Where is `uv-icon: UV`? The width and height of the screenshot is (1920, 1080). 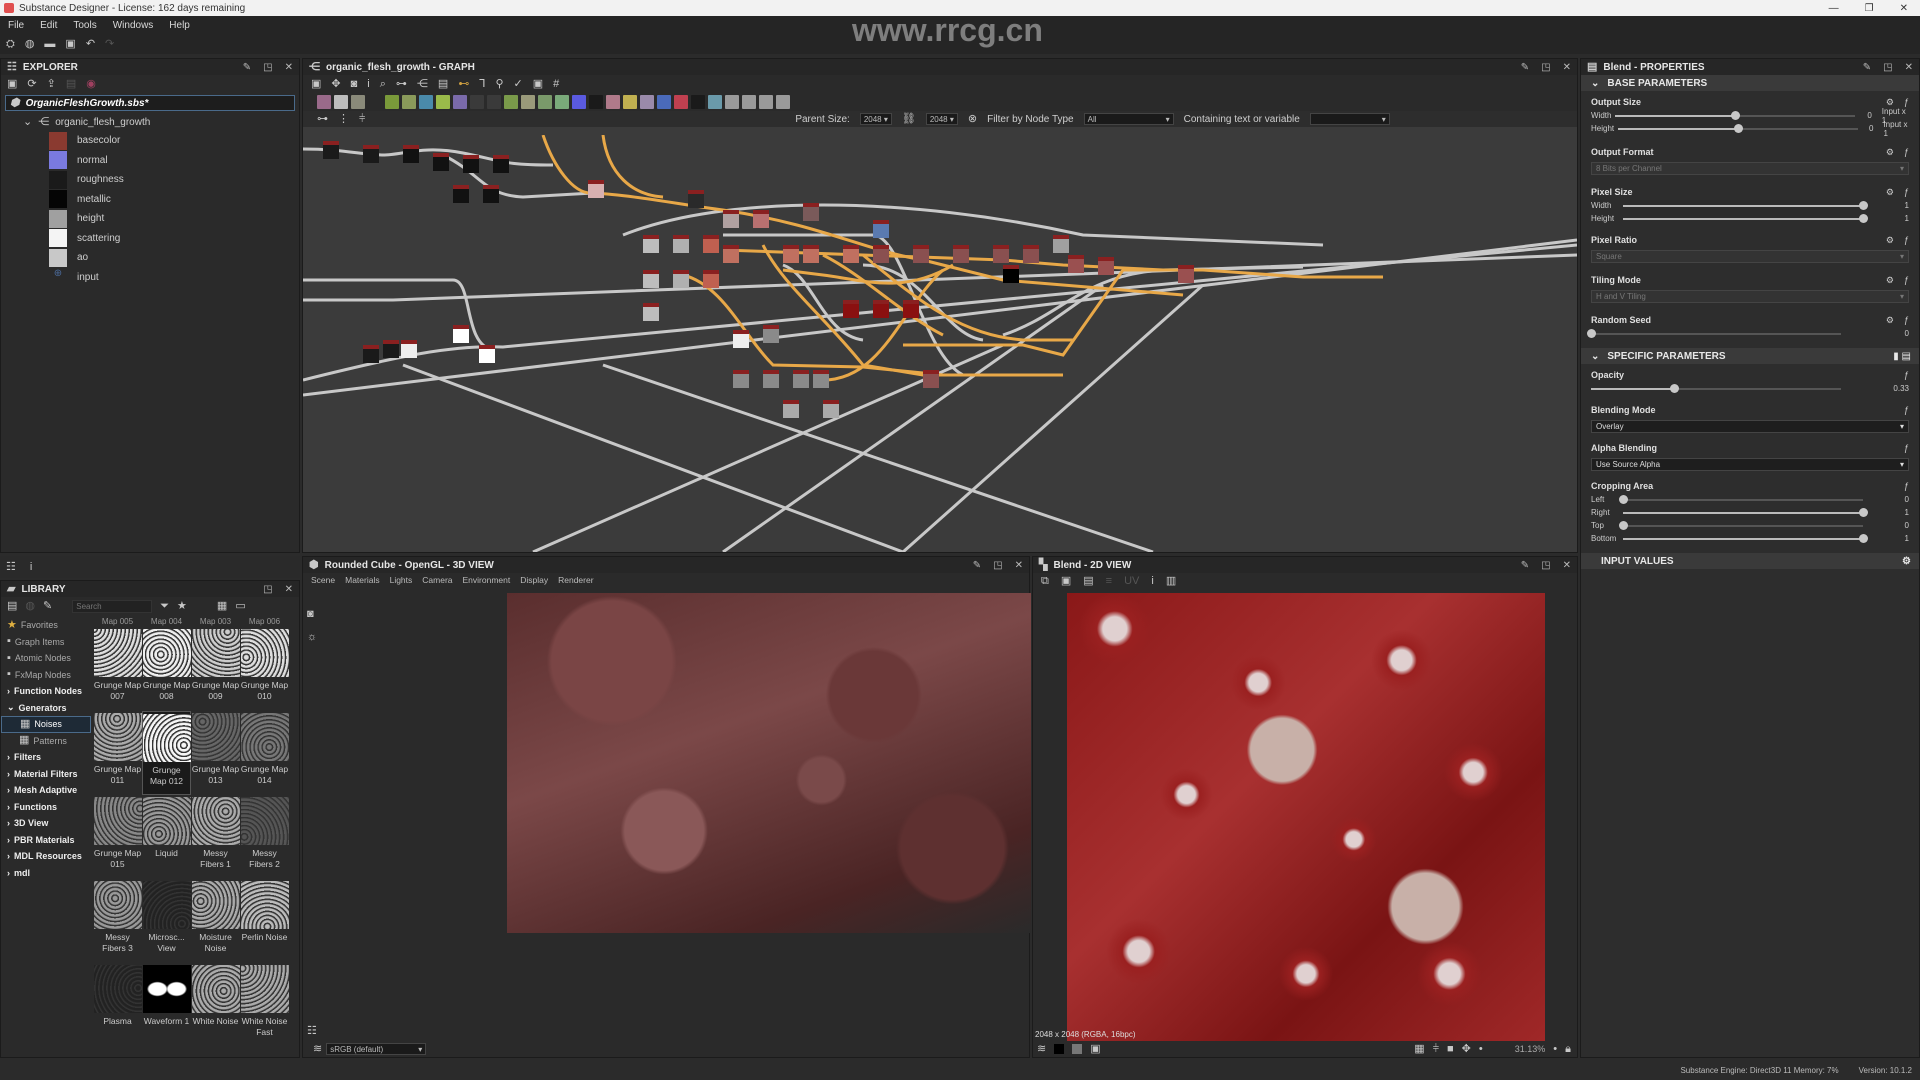 uv-icon: UV is located at coordinates (1131, 581).